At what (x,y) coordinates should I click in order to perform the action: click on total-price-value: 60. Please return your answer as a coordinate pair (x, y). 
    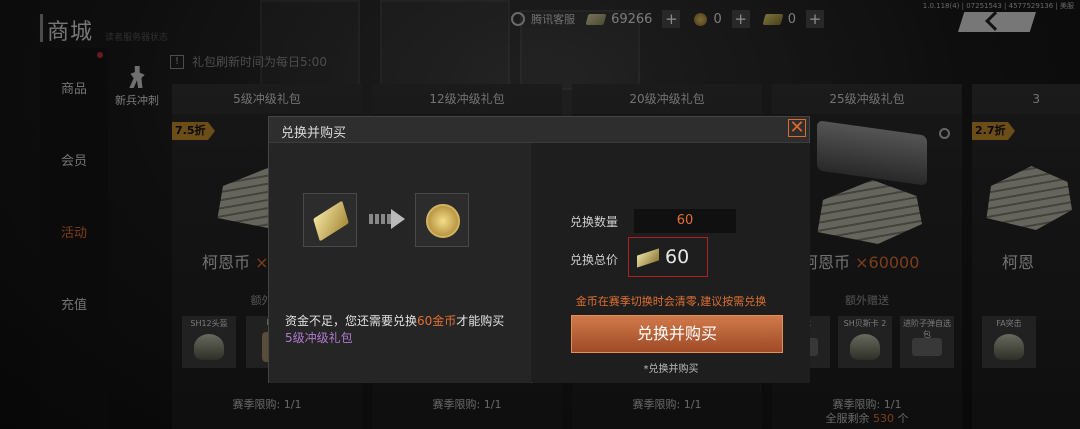
    Looking at the image, I should click on (677, 257).